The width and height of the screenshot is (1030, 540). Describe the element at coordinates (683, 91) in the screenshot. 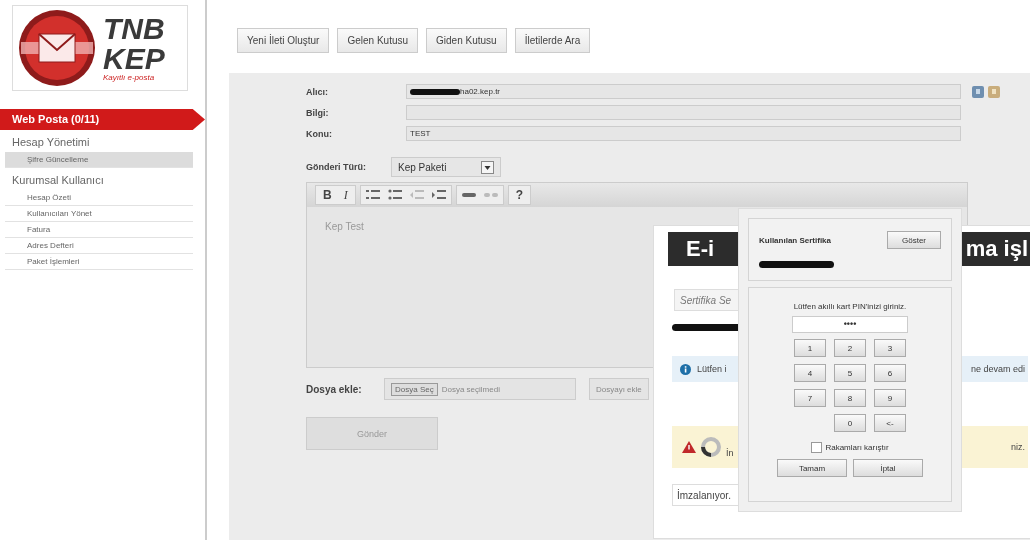

I see `input-field: ha02.kep.tr` at that location.